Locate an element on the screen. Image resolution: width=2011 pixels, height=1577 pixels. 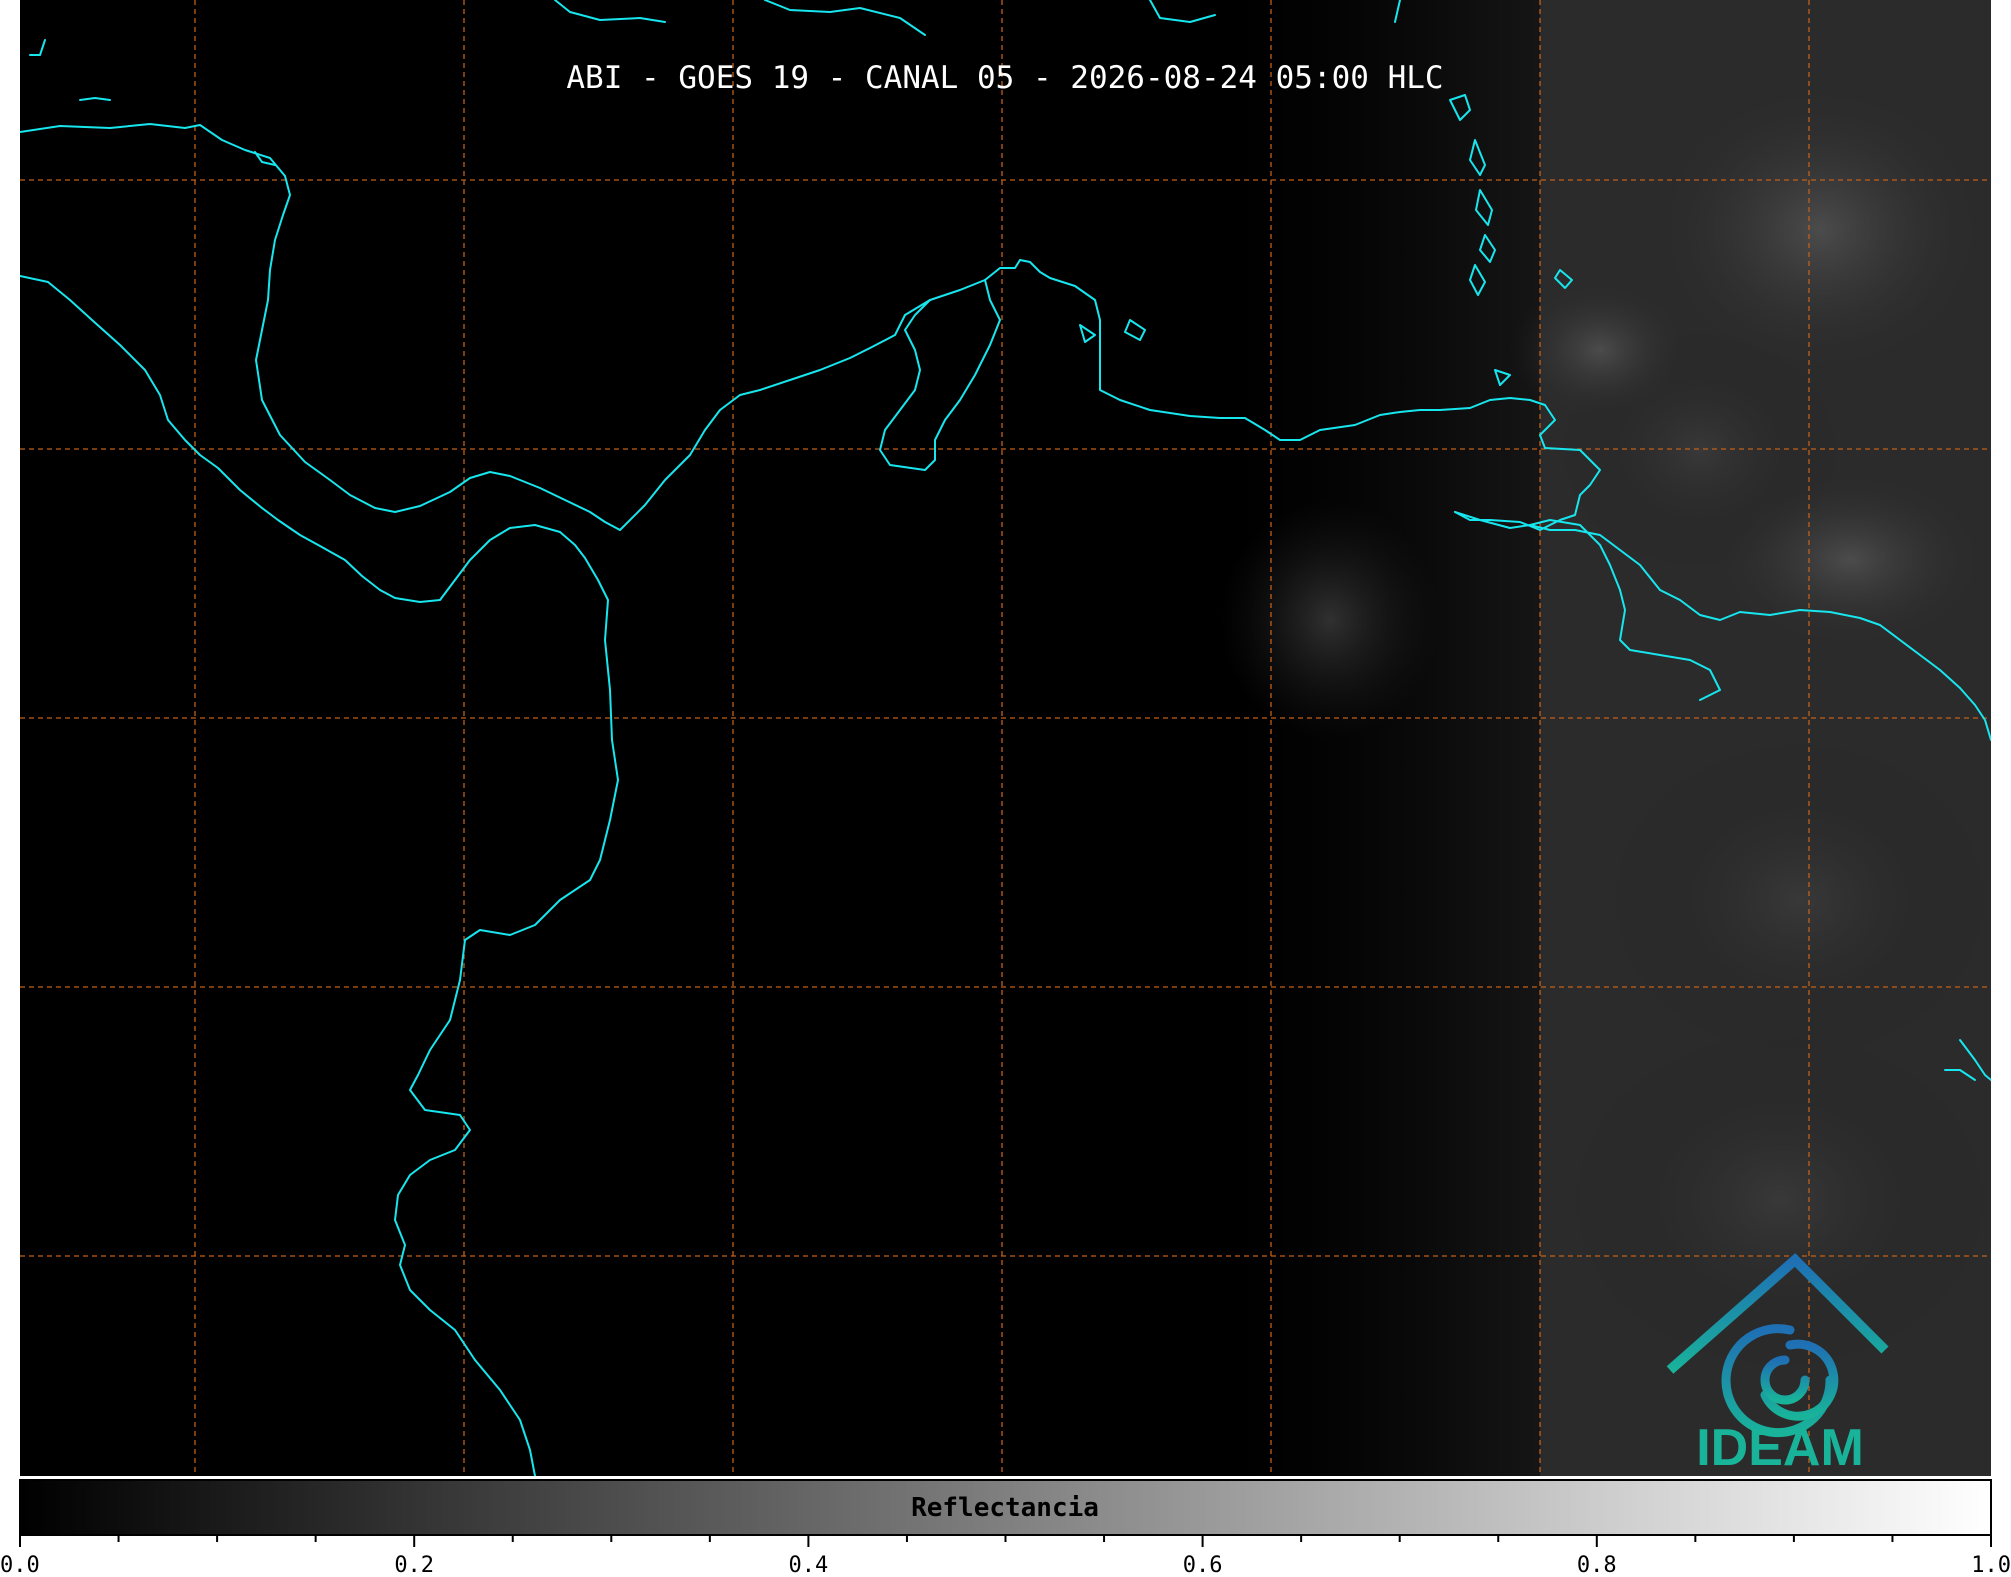
colorbar-tick-label: 0.6 is located at coordinates (1203, 1565).